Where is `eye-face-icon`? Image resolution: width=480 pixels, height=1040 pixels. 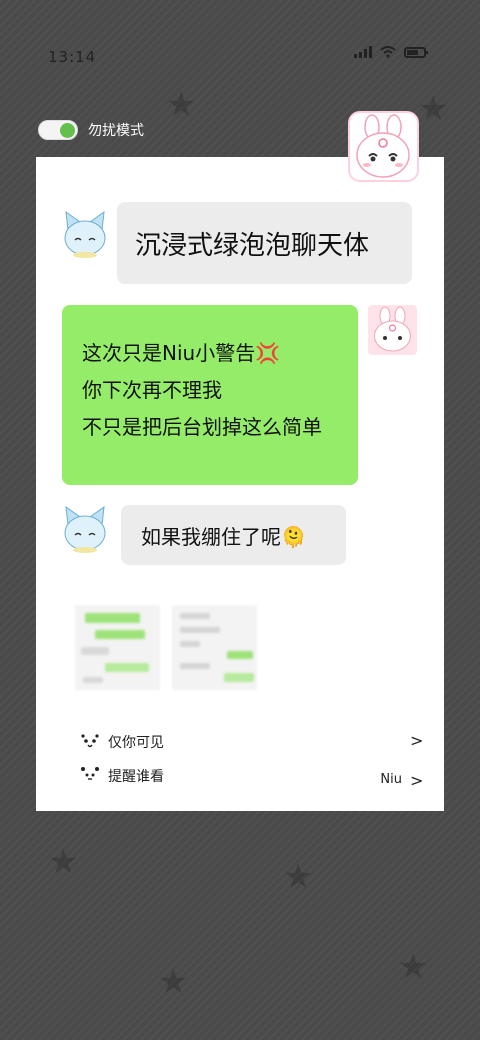 eye-face-icon is located at coordinates (90, 743).